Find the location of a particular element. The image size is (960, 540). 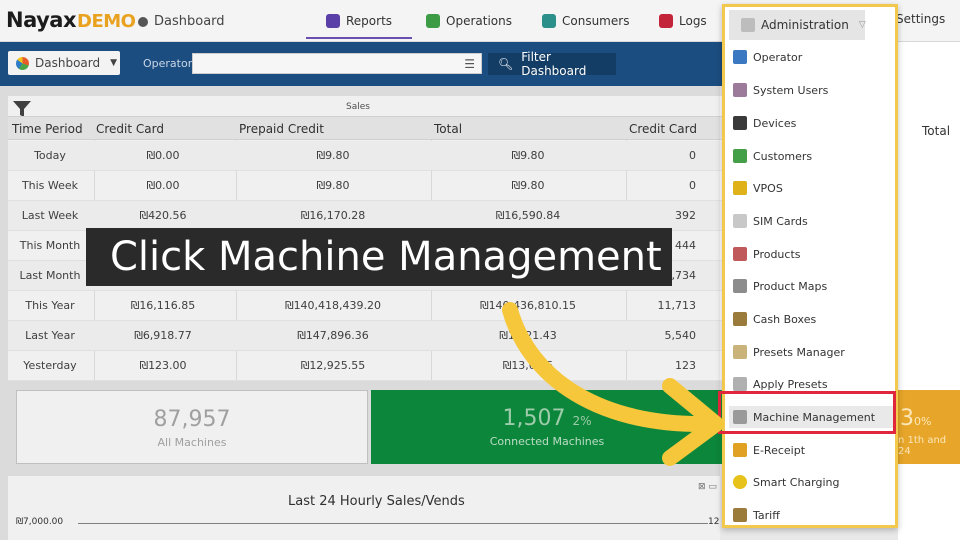

operator-input: ☰ is located at coordinates (337, 63).